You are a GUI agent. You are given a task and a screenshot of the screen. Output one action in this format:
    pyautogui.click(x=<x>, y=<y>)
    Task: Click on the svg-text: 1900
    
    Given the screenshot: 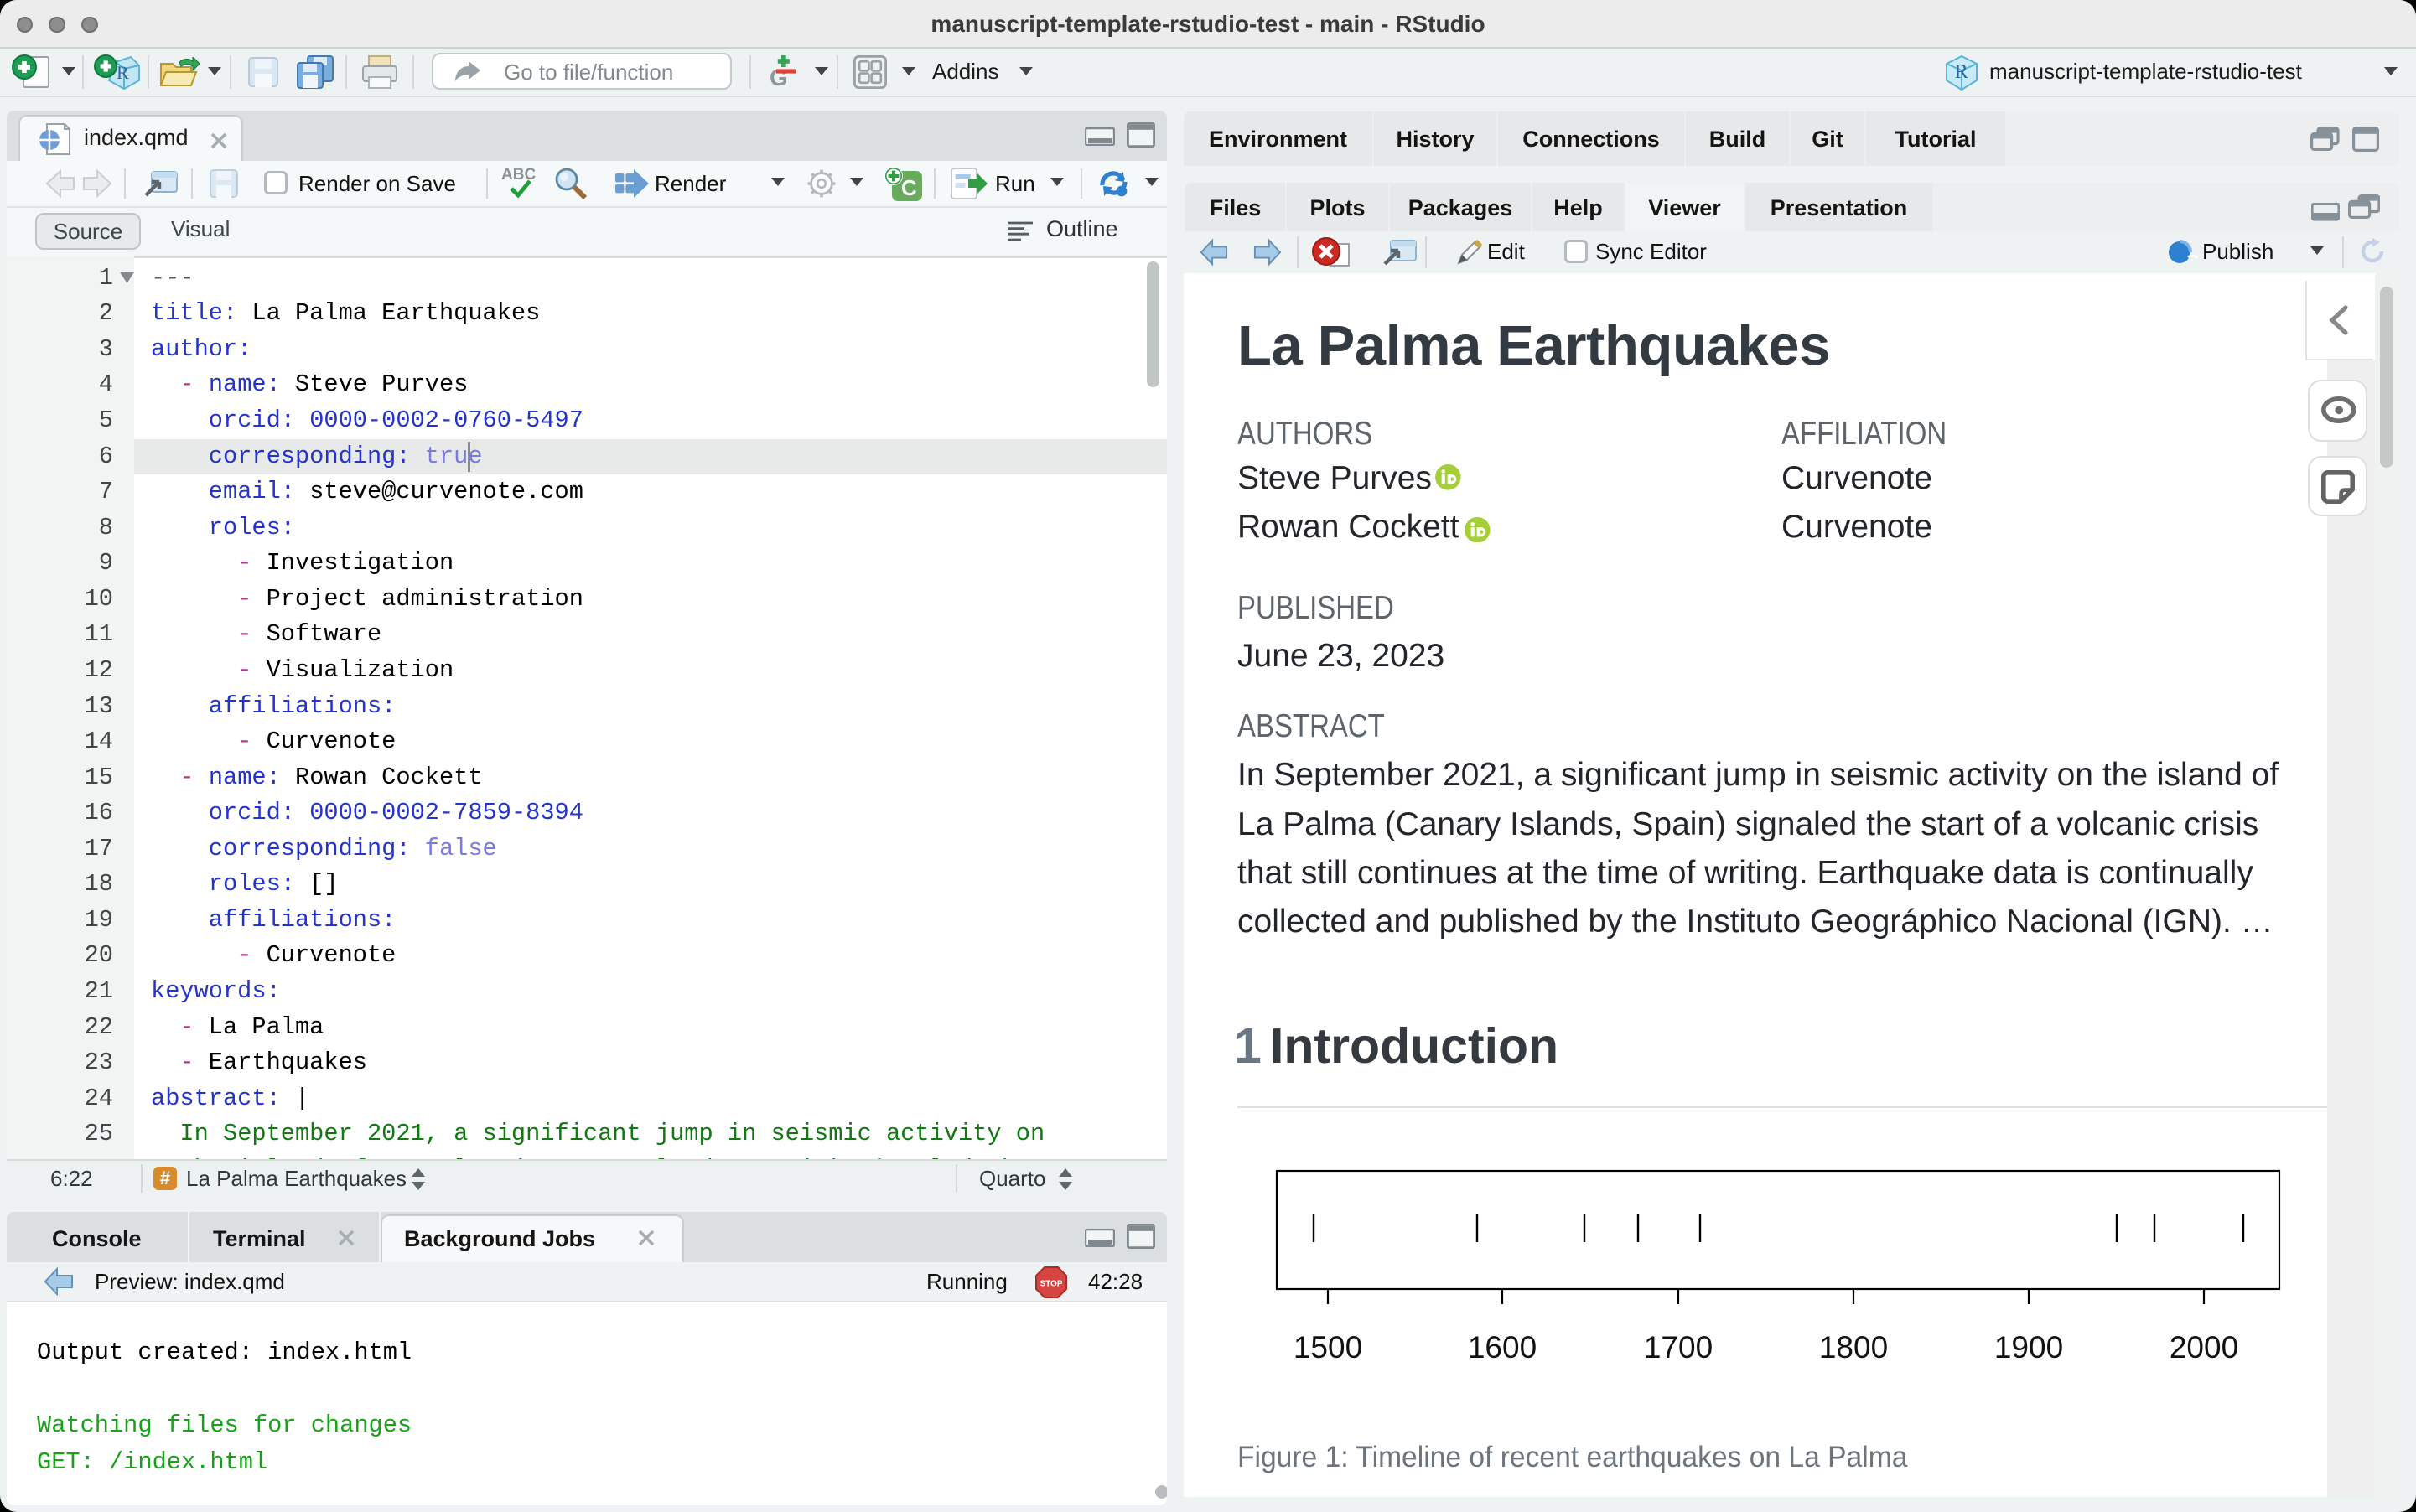 What is the action you would take?
    pyautogui.click(x=2029, y=1347)
    